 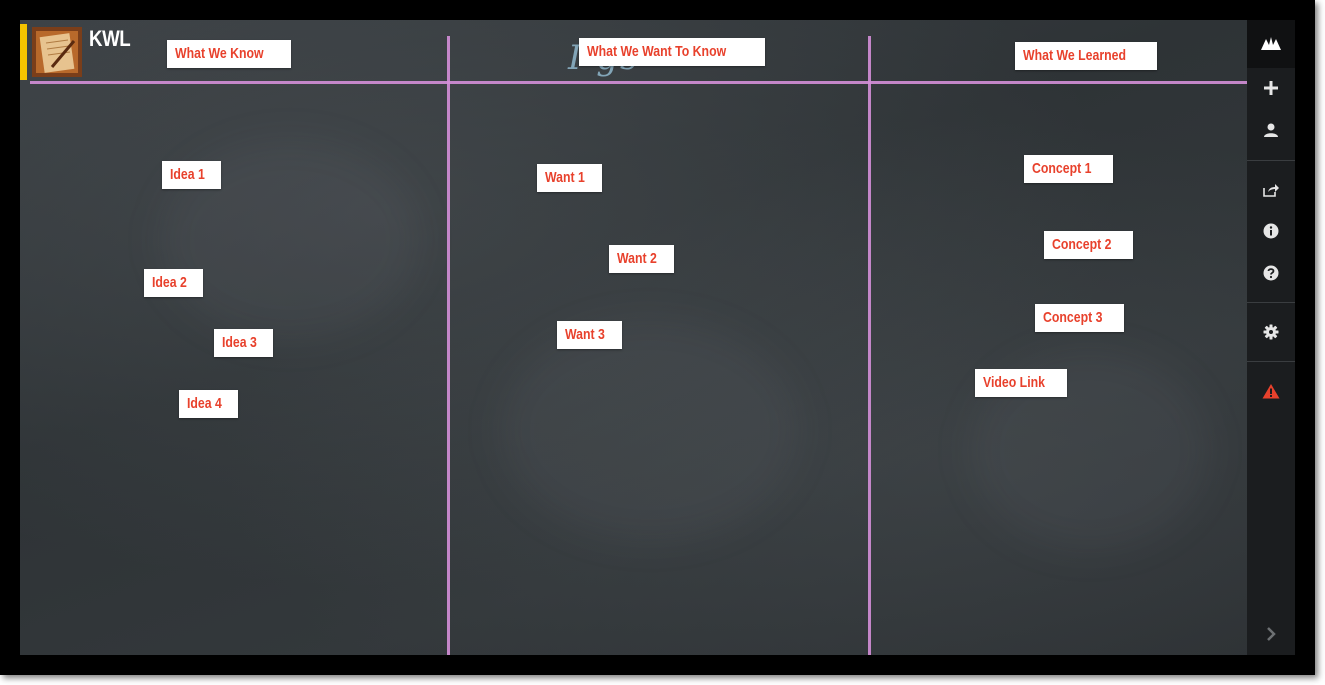 I want to click on chevron-right-icon, so click(x=1271, y=634).